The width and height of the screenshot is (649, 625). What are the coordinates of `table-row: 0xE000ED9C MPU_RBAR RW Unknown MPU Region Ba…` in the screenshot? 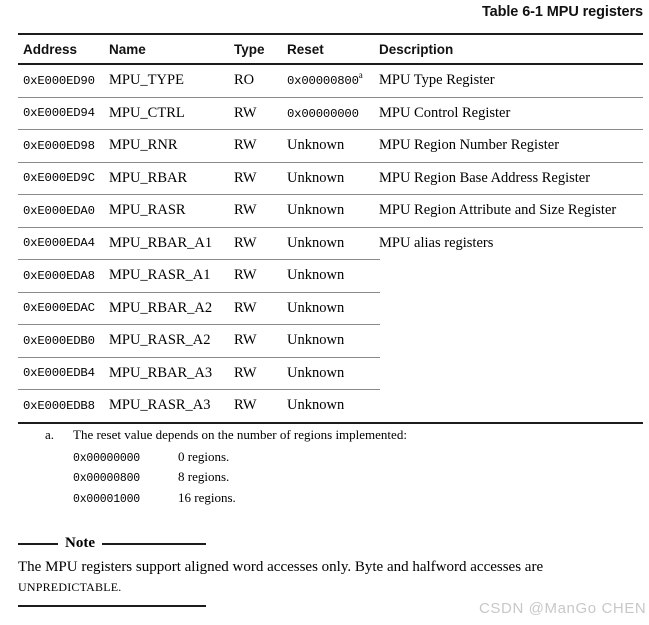 It's located at (330, 179).